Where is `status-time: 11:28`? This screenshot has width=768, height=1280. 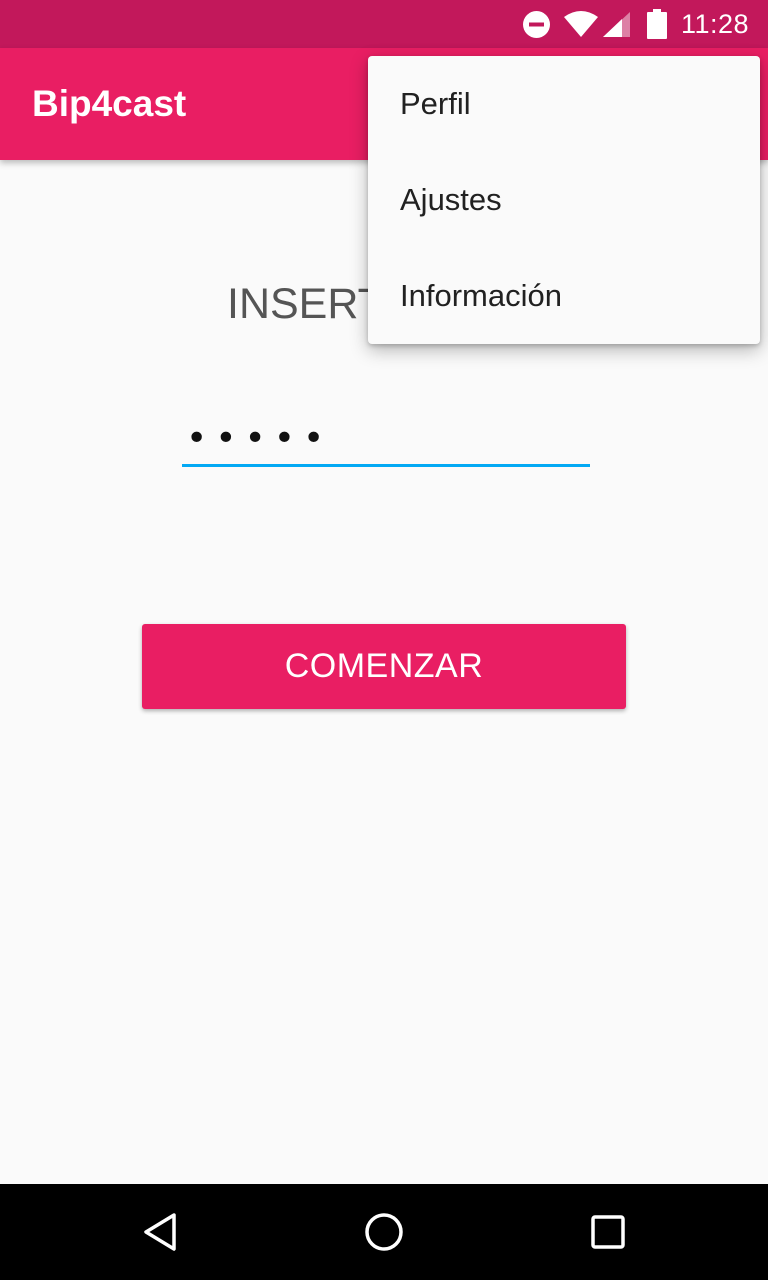
status-time: 11:28 is located at coordinates (715, 24).